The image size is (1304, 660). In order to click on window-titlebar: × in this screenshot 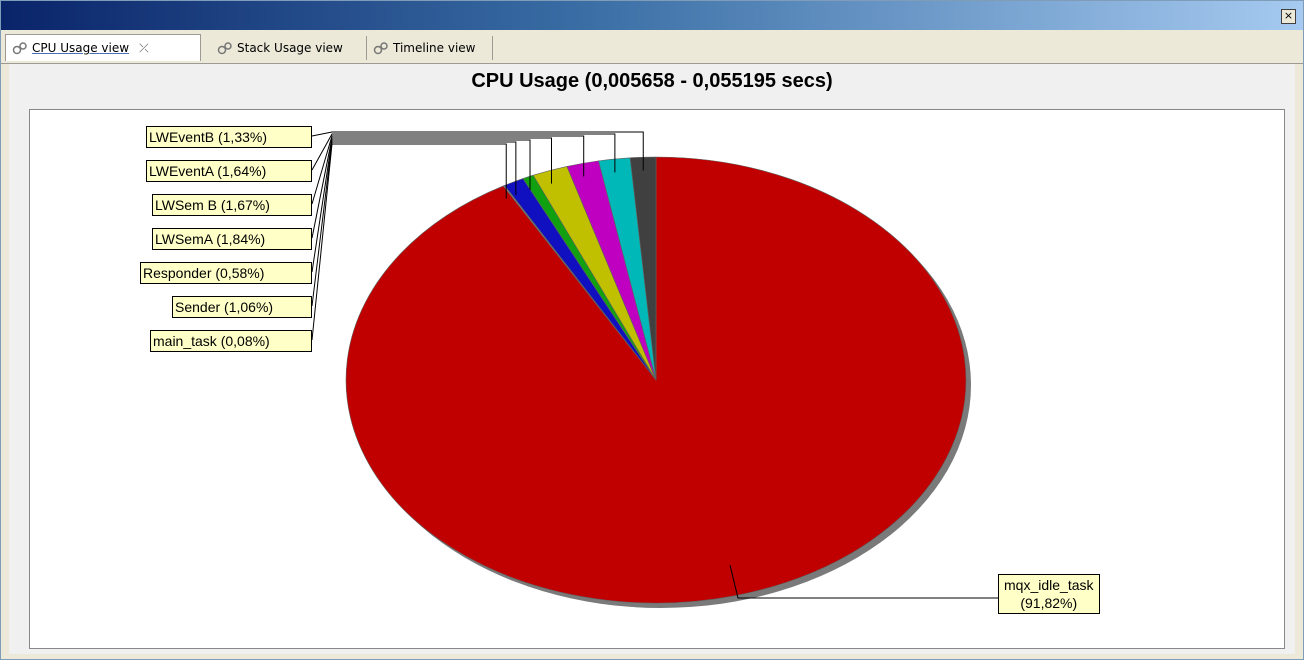, I will do `click(652, 15)`.